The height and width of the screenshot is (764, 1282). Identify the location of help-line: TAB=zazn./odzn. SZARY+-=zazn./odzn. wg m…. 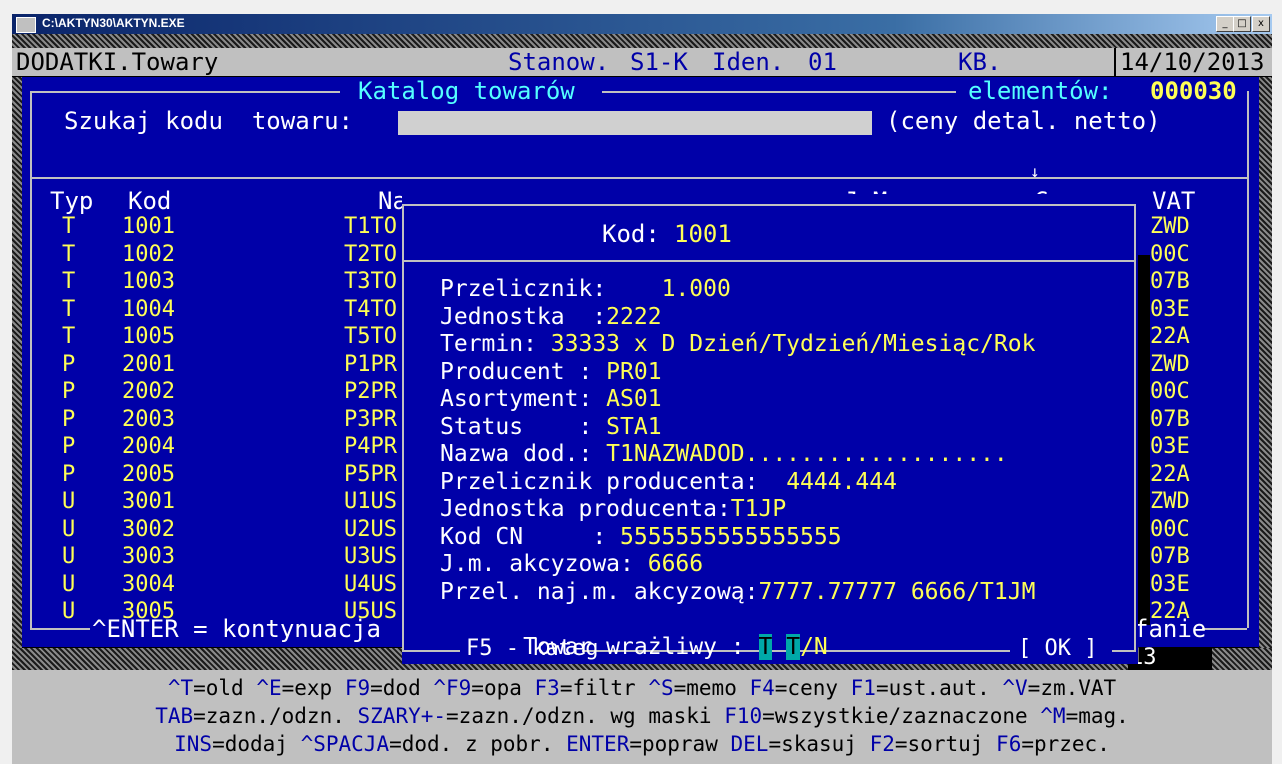
(642, 716).